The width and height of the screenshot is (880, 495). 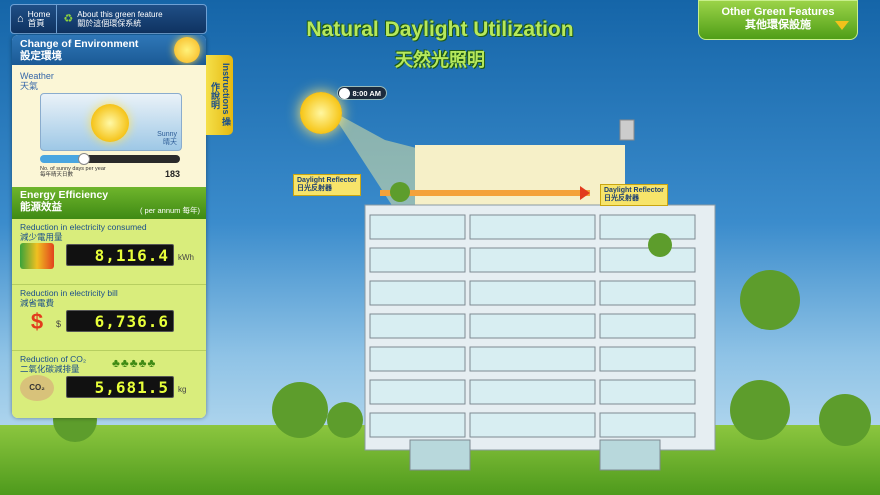 What do you see at coordinates (226, 89) in the screenshot?
I see `instructions-label: Instructions` at bounding box center [226, 89].